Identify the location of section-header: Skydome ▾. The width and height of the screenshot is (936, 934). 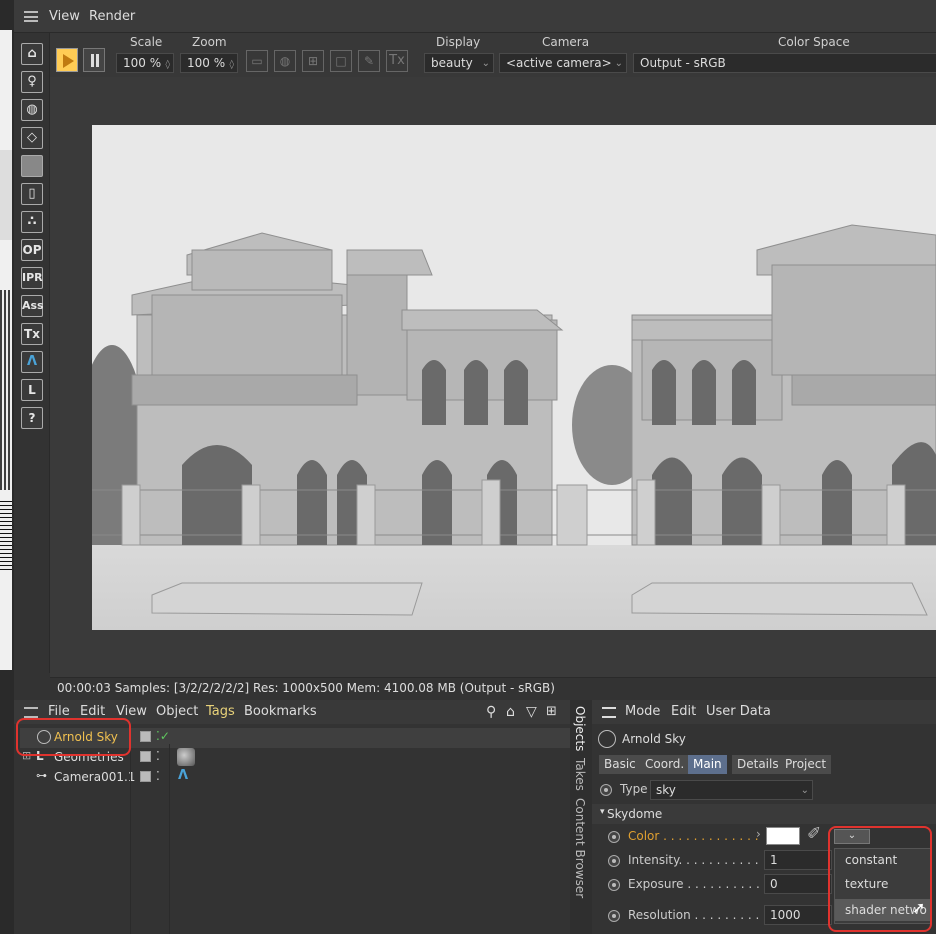
(764, 814).